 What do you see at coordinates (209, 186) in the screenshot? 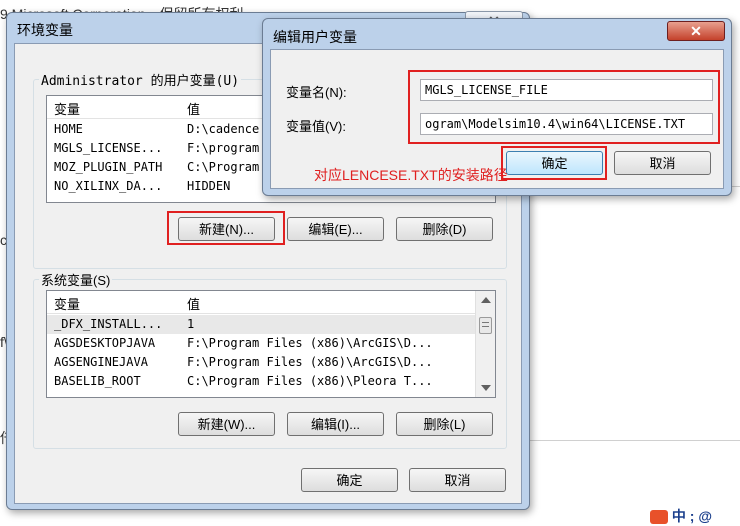
I see `variable-value: HIDDEN` at bounding box center [209, 186].